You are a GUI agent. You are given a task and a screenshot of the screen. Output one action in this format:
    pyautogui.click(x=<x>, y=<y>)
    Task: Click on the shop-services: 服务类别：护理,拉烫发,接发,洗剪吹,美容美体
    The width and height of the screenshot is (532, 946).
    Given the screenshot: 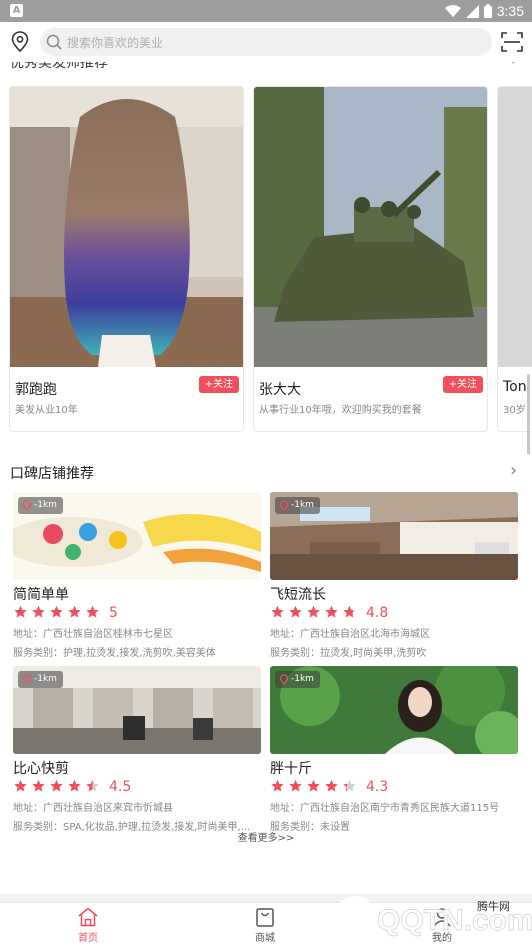 What is the action you would take?
    pyautogui.click(x=114, y=653)
    